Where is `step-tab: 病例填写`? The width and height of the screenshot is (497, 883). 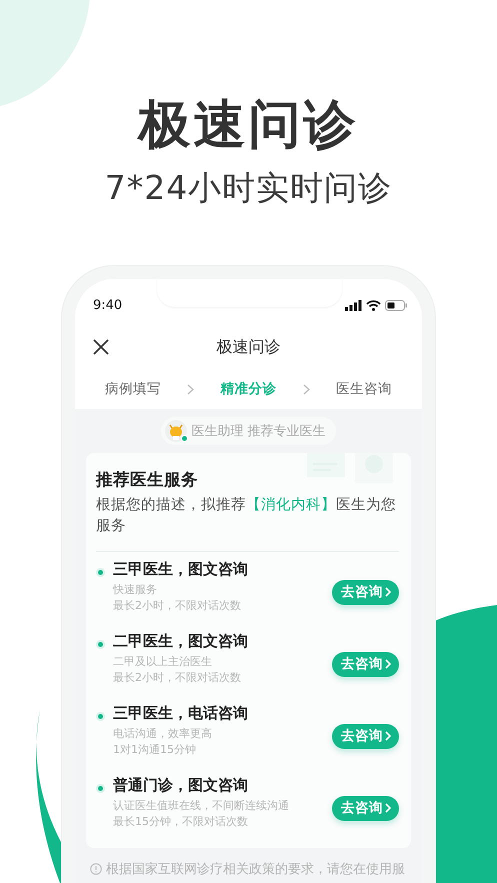
step-tab: 病例填写 is located at coordinates (133, 389).